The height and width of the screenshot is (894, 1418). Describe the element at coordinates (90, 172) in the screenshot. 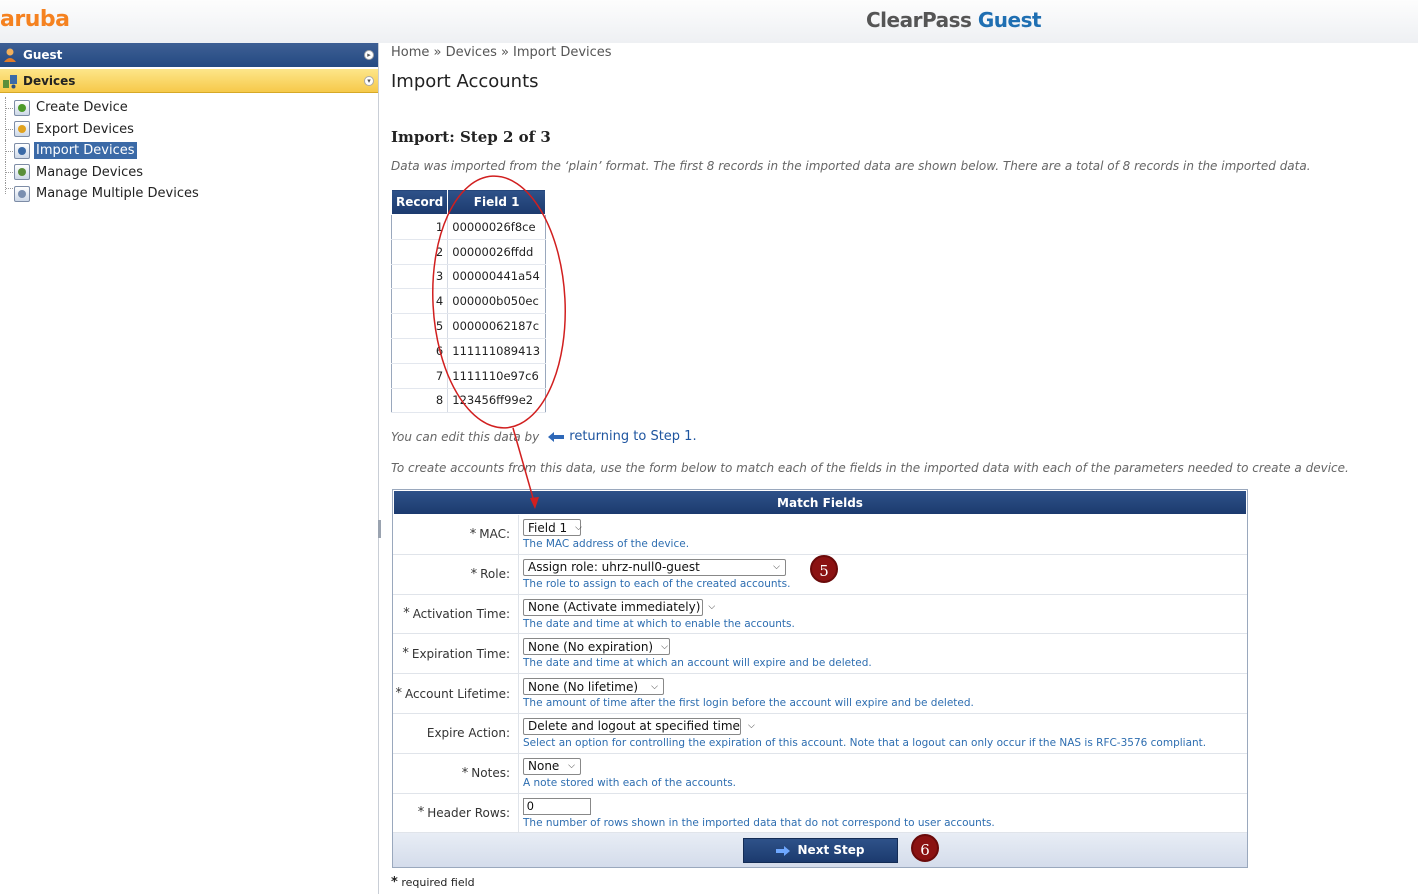

I see `sidebar-item-label: Manage Devices` at that location.